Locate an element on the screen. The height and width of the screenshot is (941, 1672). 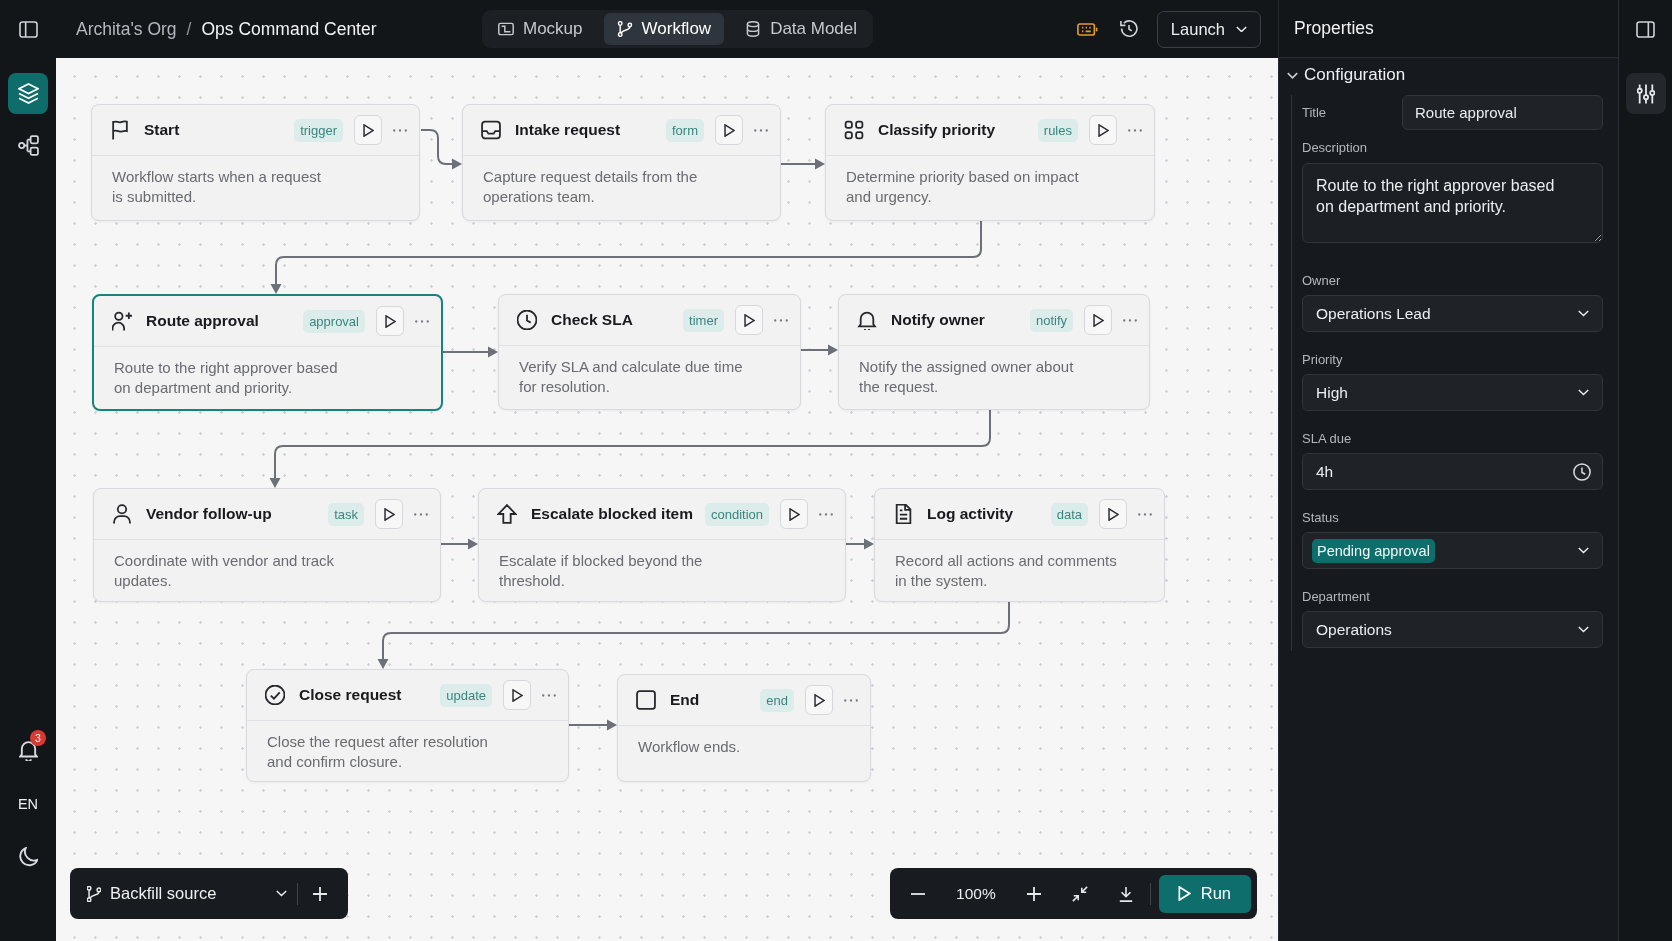
inbox-icon is located at coordinates (491, 130).